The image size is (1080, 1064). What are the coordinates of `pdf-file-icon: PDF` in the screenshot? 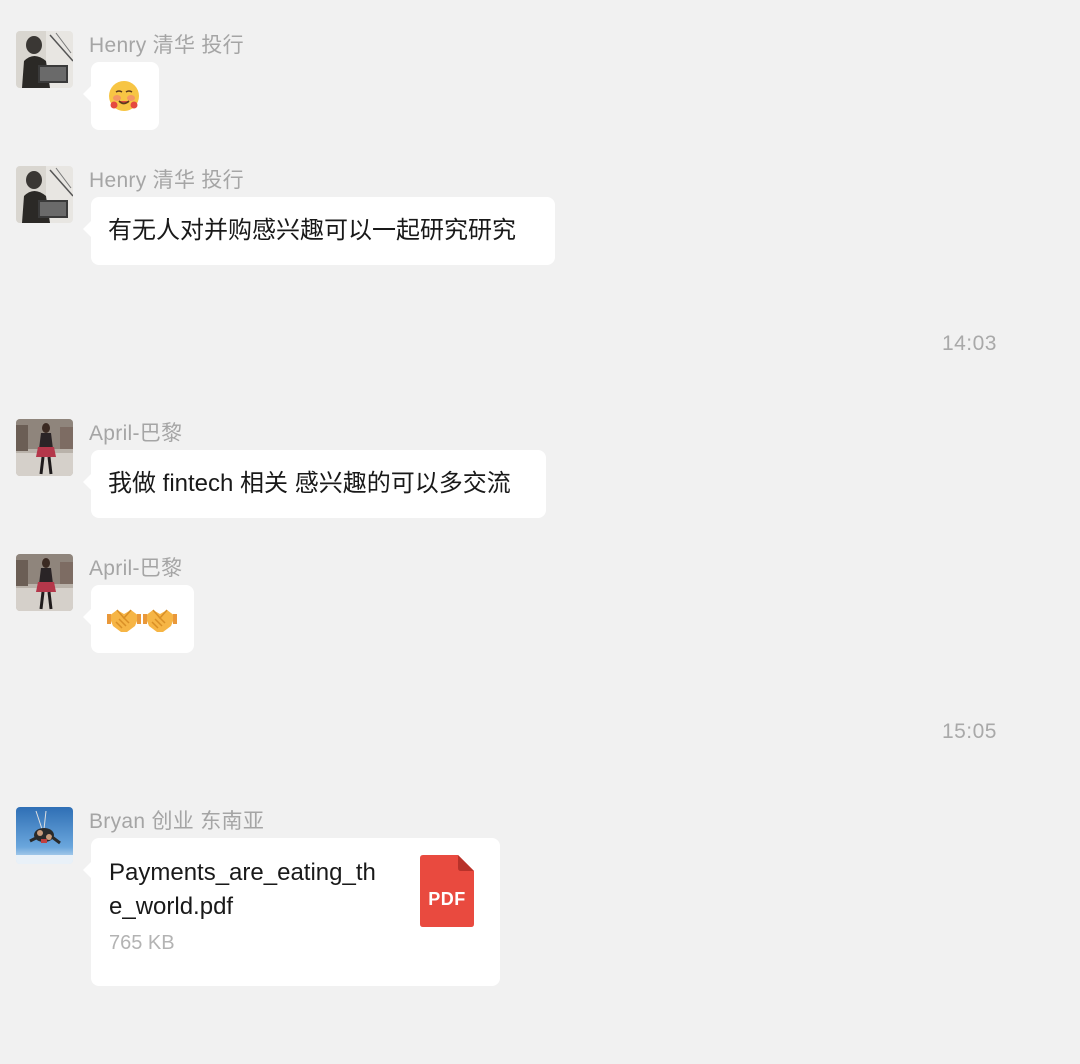 It's located at (447, 891).